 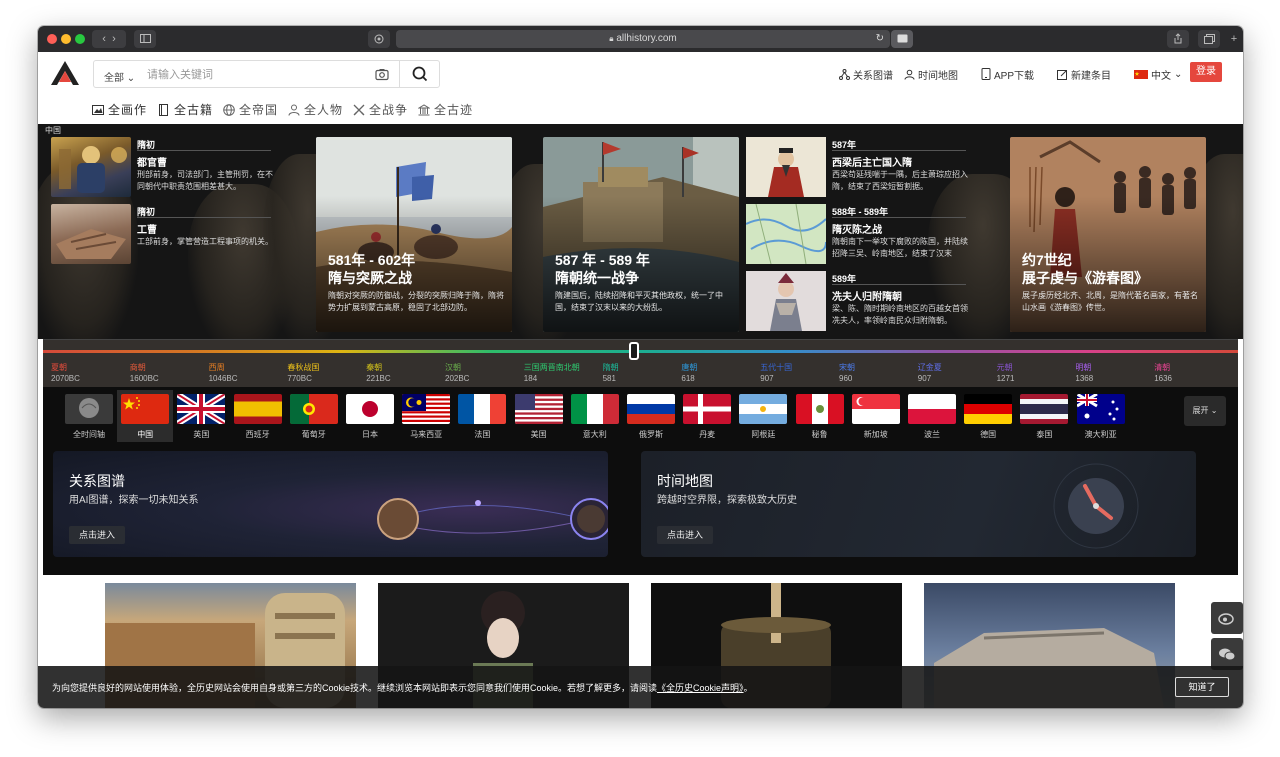 What do you see at coordinates (1084, 74) in the screenshot?
I see `nav-new-entry: 新建条目` at bounding box center [1084, 74].